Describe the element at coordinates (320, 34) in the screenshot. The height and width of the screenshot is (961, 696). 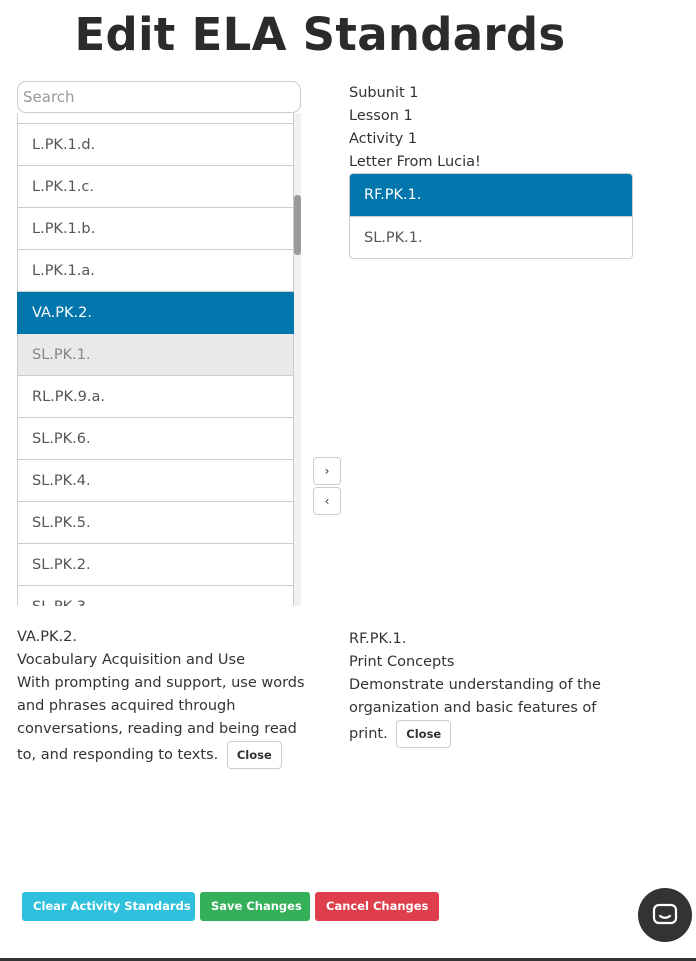
I see `page-title: Edit ELA Standards` at that location.